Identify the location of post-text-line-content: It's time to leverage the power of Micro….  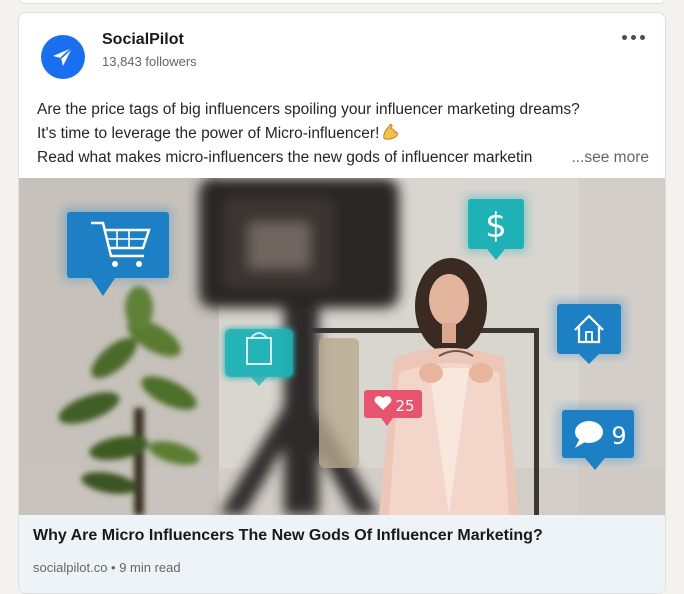
(208, 133).